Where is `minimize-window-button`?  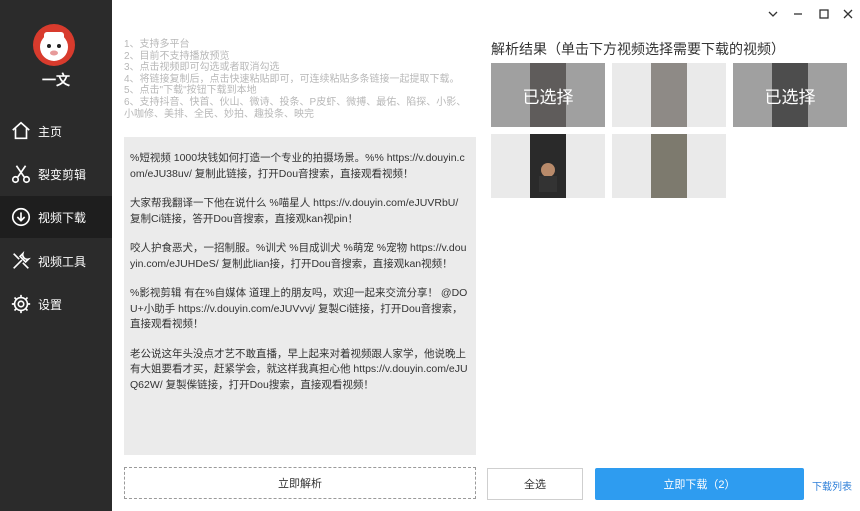 minimize-window-button is located at coordinates (798, 14).